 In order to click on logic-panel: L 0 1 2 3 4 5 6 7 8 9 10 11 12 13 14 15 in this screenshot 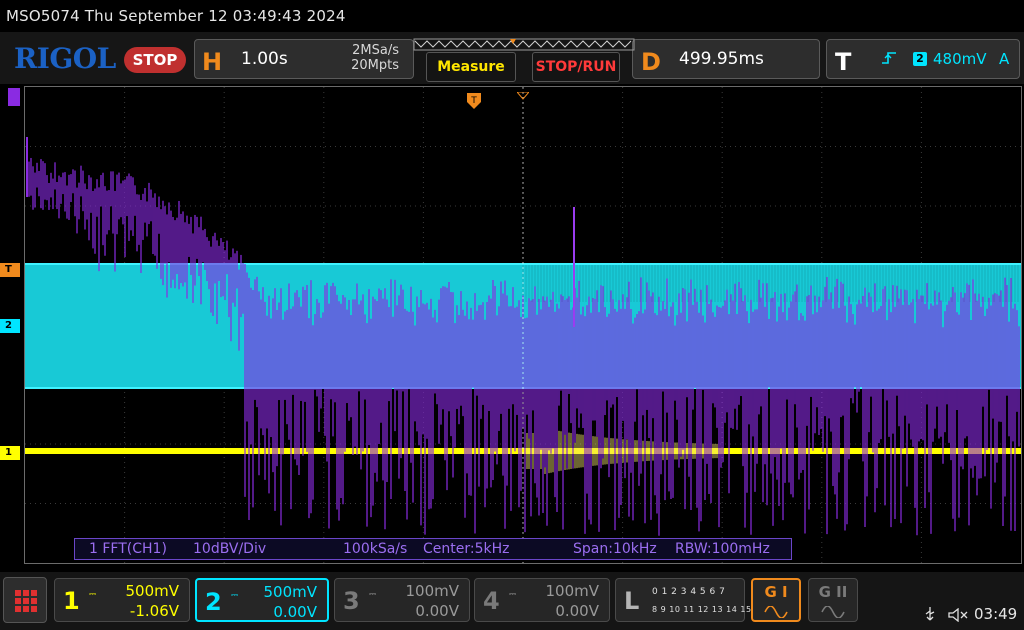, I will do `click(683, 600)`.